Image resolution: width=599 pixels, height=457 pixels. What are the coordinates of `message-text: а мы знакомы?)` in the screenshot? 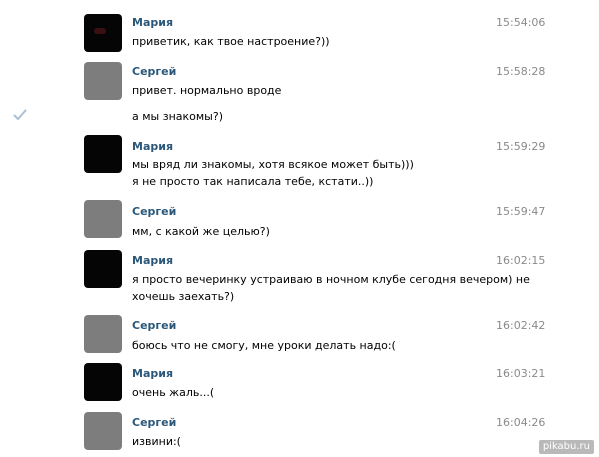 It's located at (177, 116).